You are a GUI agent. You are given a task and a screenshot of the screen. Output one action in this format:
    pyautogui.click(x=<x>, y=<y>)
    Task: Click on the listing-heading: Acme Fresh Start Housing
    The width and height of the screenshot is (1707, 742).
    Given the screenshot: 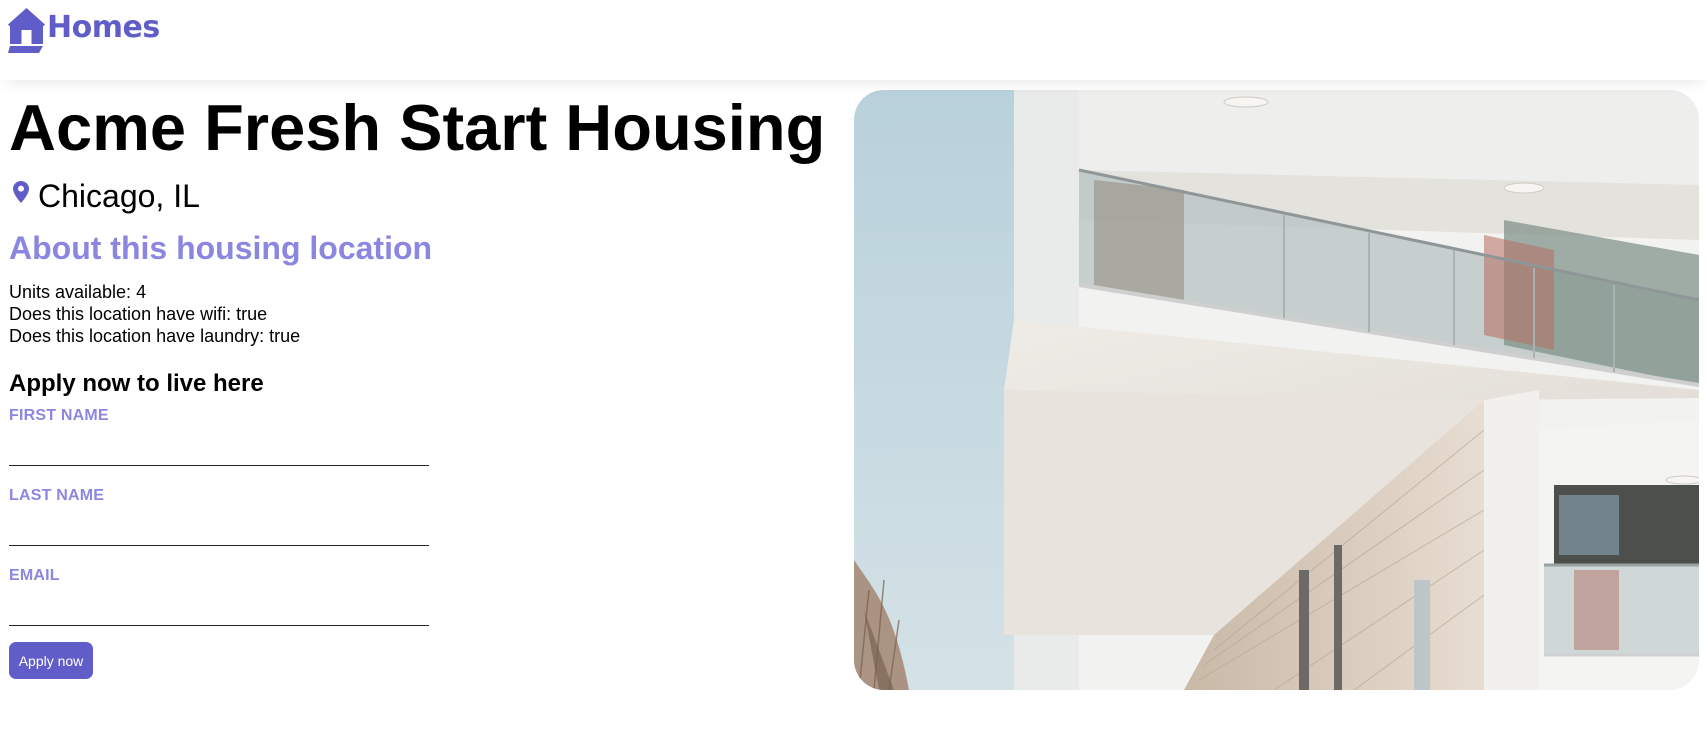 What is the action you would take?
    pyautogui.click(x=417, y=127)
    